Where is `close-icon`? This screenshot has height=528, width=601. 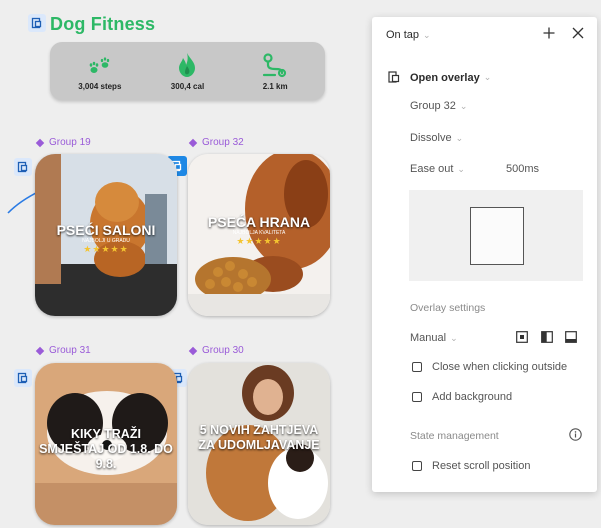 close-icon is located at coordinates (578, 33).